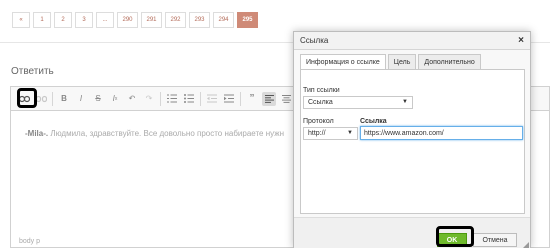 Image resolution: width=550 pixels, height=248 pixels. I want to click on ok-button-highlight, so click(455, 236).